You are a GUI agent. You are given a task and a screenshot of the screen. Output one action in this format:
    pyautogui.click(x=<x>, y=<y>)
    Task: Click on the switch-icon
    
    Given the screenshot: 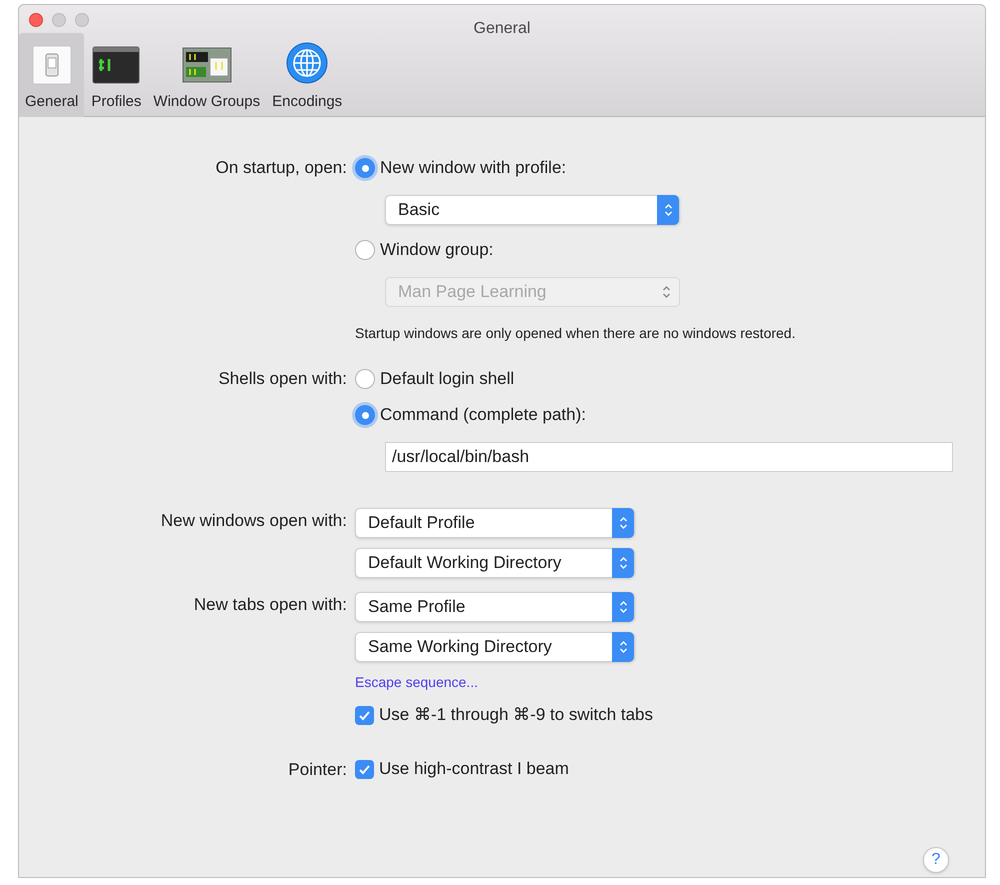 What is the action you would take?
    pyautogui.click(x=52, y=64)
    